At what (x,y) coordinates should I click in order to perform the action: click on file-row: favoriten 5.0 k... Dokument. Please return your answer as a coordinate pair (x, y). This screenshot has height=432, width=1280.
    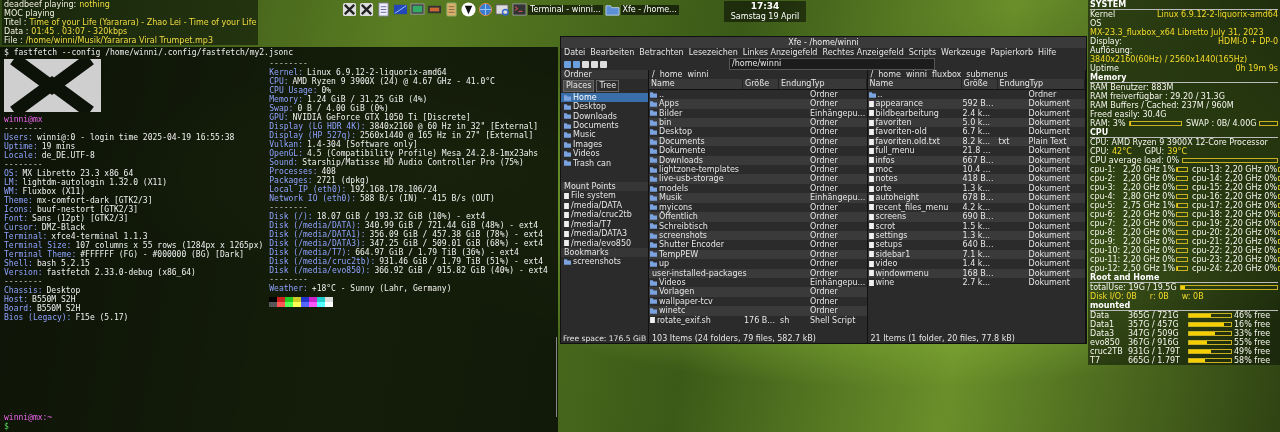
    Looking at the image, I should click on (976, 123).